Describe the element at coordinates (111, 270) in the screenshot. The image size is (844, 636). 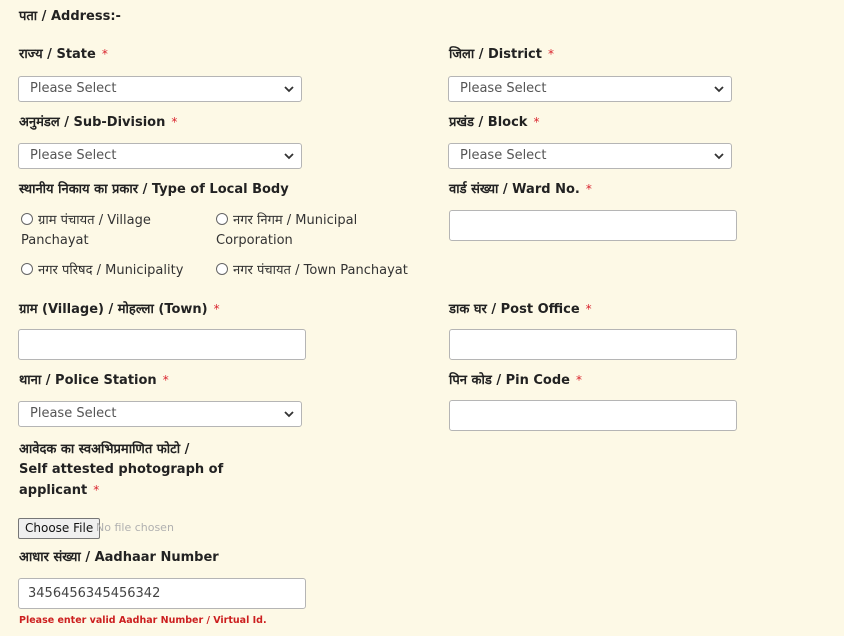
I see `radio-label: नगर परिषद / Municipality` at that location.